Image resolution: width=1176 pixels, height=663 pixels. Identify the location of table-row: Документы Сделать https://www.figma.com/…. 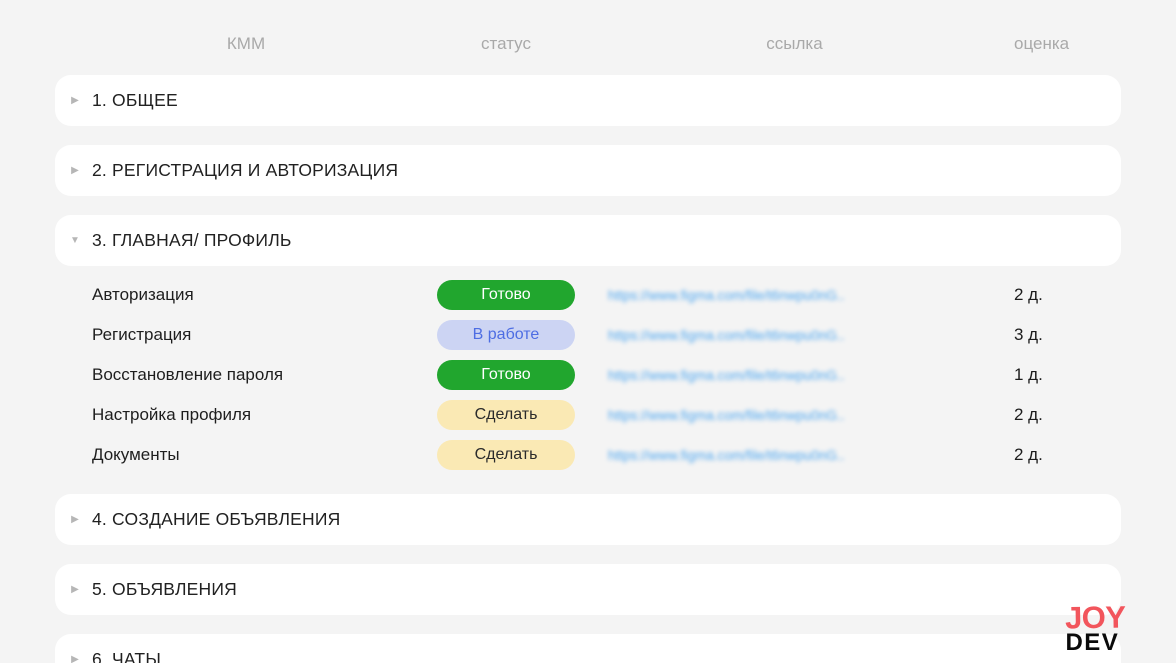
(588, 455).